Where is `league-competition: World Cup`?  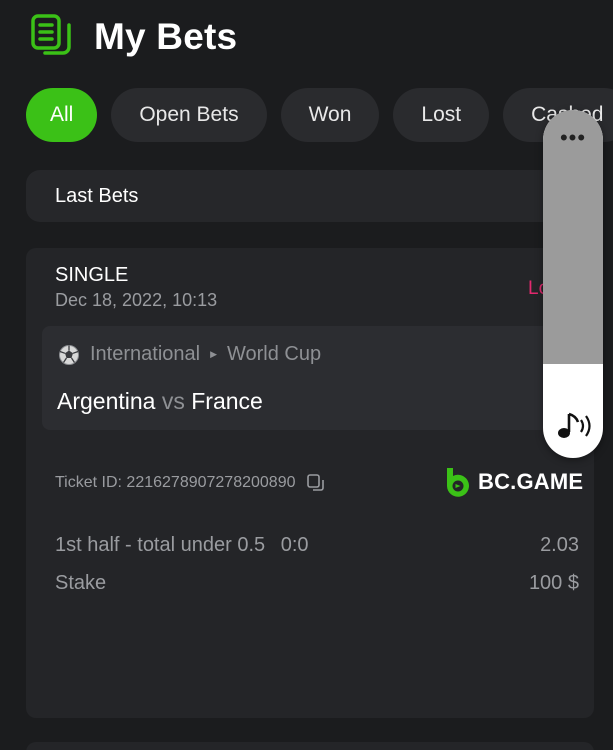
league-competition: World Cup is located at coordinates (274, 354).